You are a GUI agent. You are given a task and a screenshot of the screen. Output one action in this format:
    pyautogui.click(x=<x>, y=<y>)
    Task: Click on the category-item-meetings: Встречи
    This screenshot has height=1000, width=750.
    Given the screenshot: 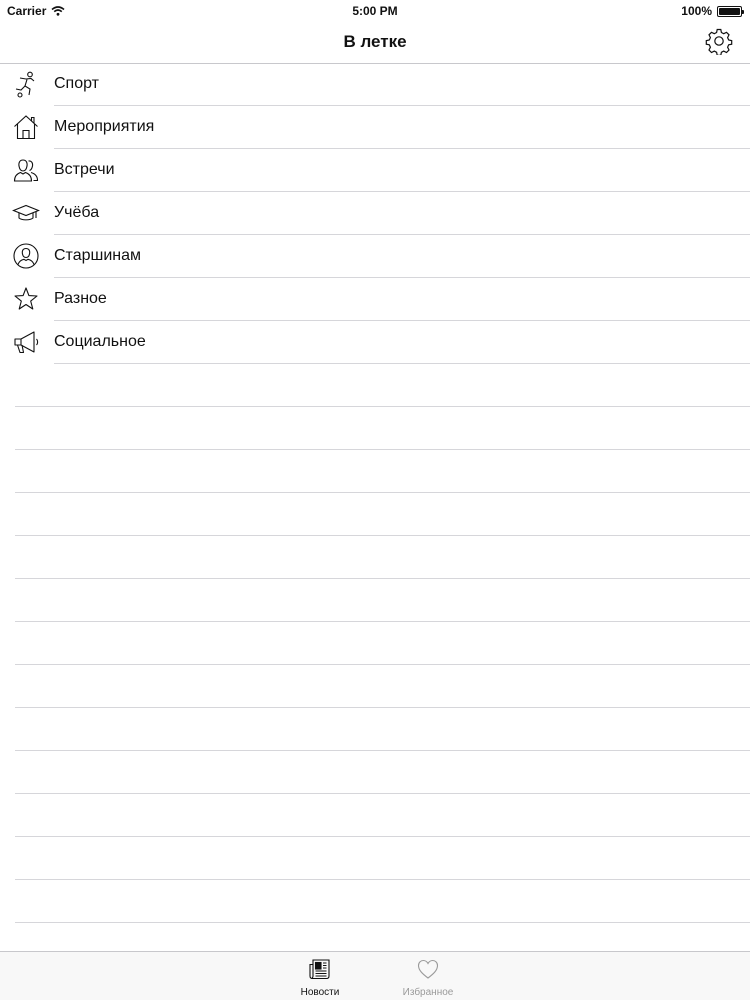 What is the action you would take?
    pyautogui.click(x=375, y=170)
    